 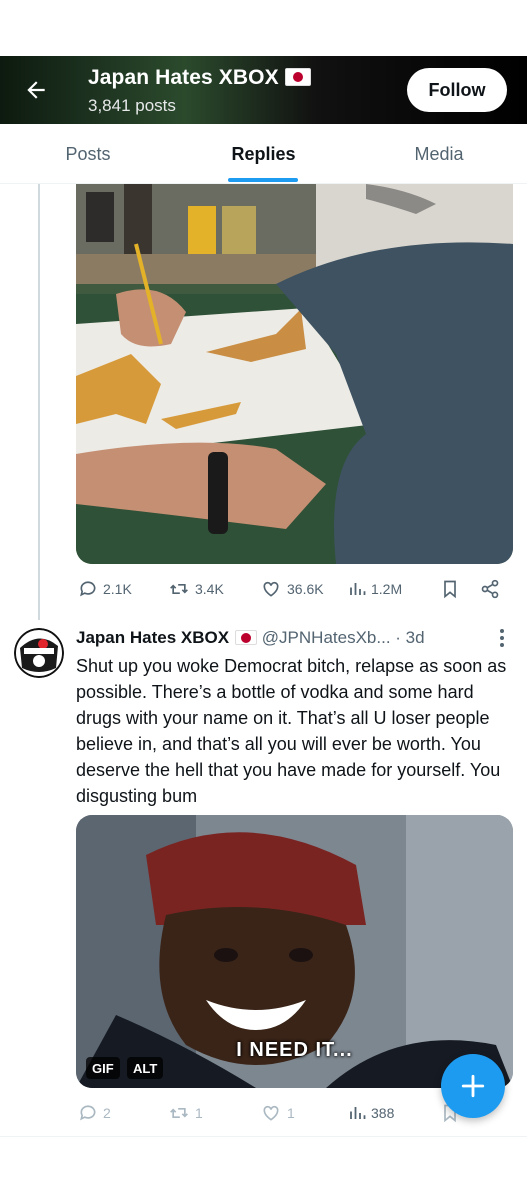 I want to click on views-count: 388, so click(x=383, y=1113).